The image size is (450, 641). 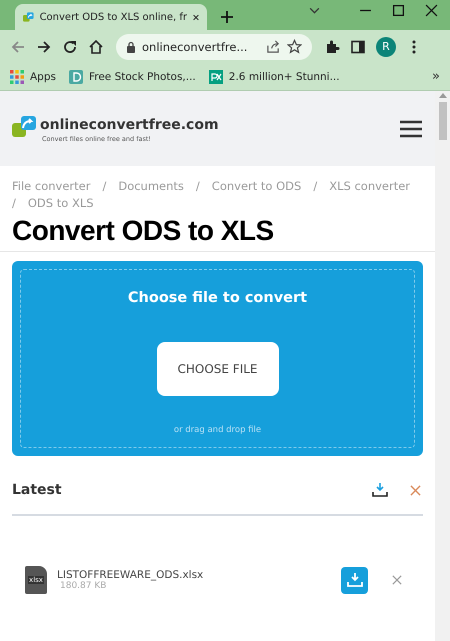 I want to click on site-logo-icon, so click(x=24, y=126).